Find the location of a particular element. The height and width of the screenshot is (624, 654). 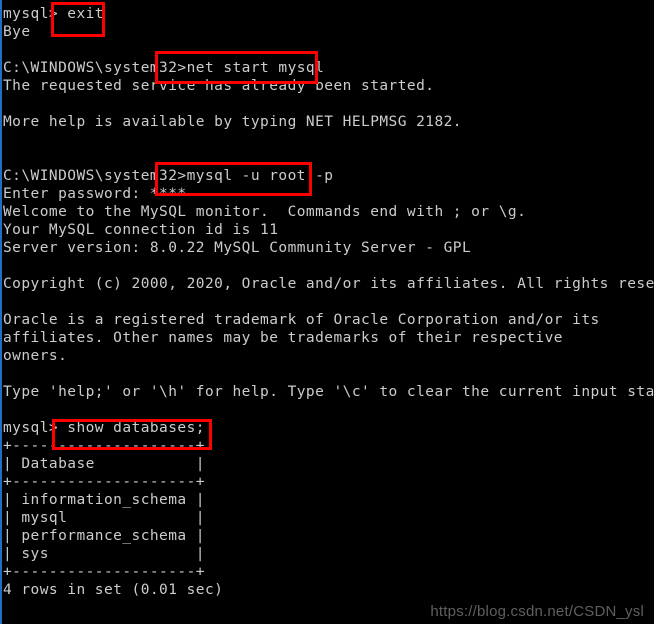

window-left-edge is located at coordinates (1, 312).